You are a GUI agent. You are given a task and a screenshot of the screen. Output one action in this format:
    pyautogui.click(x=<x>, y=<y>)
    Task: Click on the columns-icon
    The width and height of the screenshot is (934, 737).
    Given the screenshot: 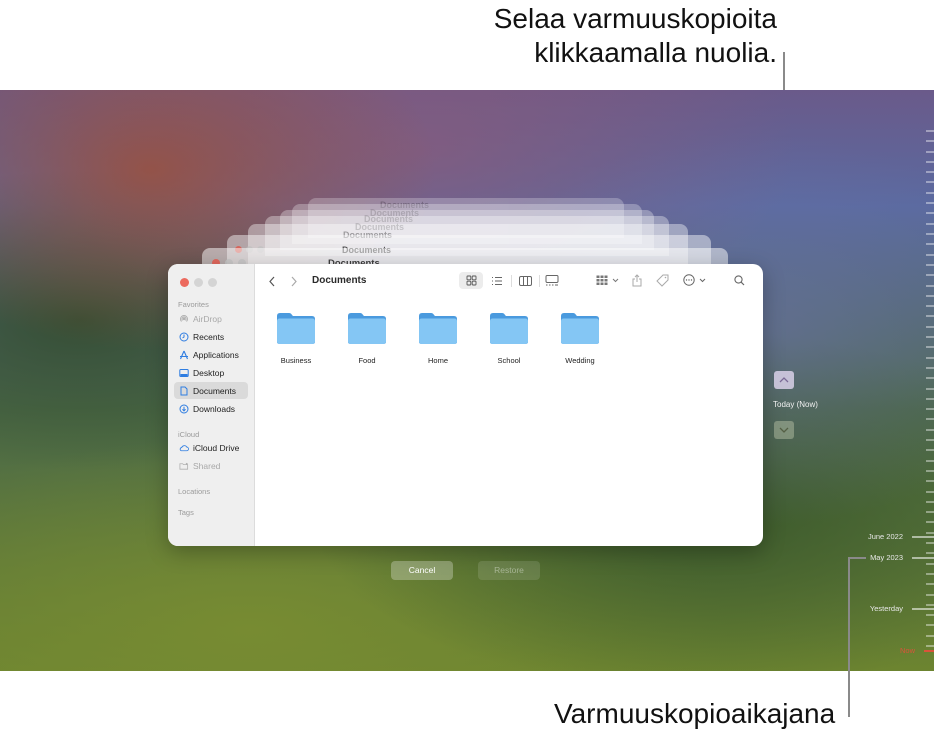 What is the action you would take?
    pyautogui.click(x=525, y=280)
    